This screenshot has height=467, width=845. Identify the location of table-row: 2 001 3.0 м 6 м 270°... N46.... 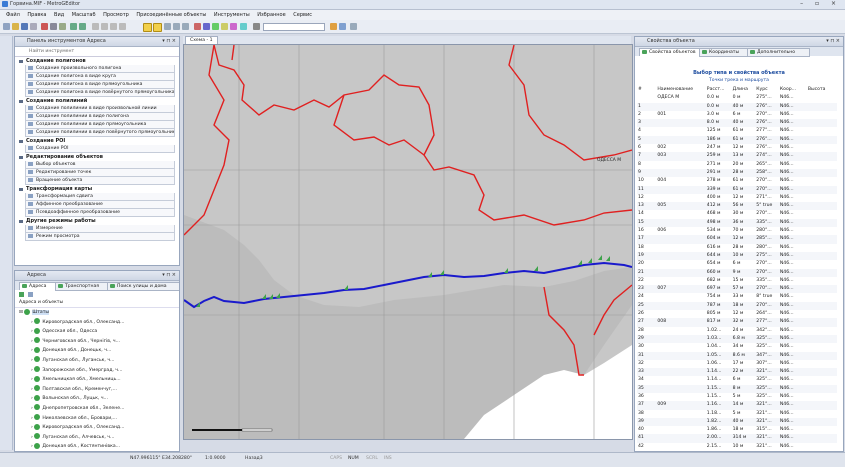
(737, 115).